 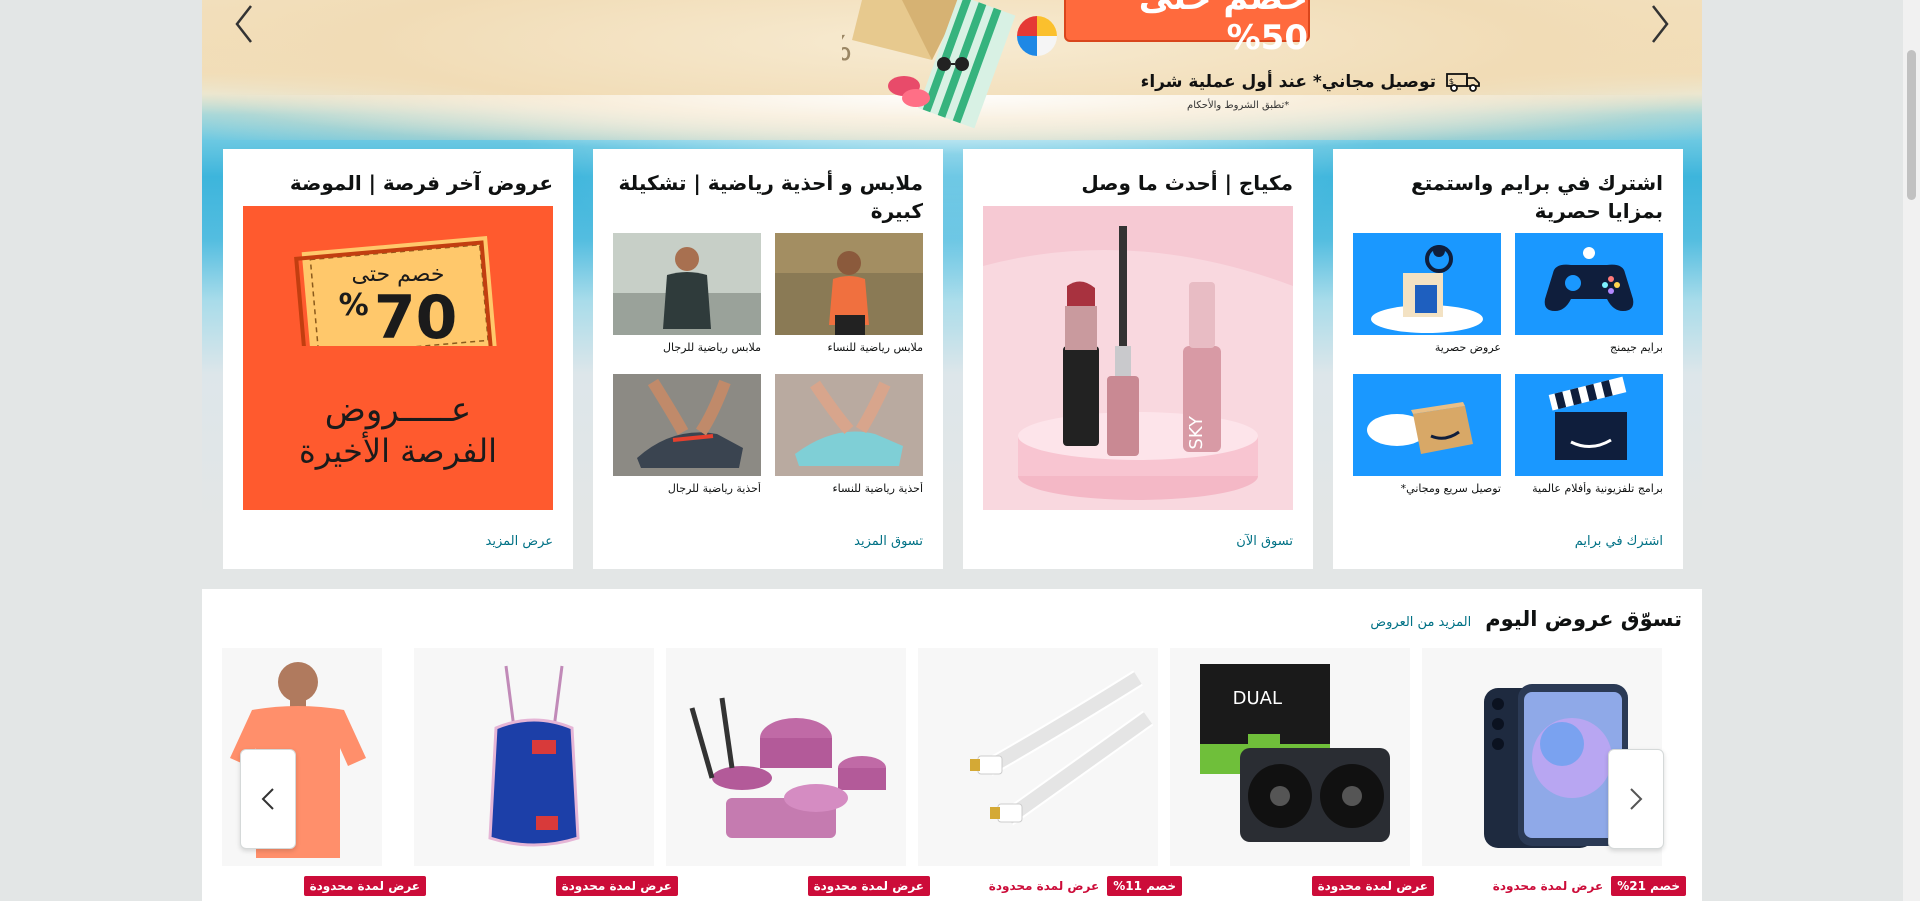 What do you see at coordinates (949, 64) in the screenshot?
I see `beach-illustration: %` at bounding box center [949, 64].